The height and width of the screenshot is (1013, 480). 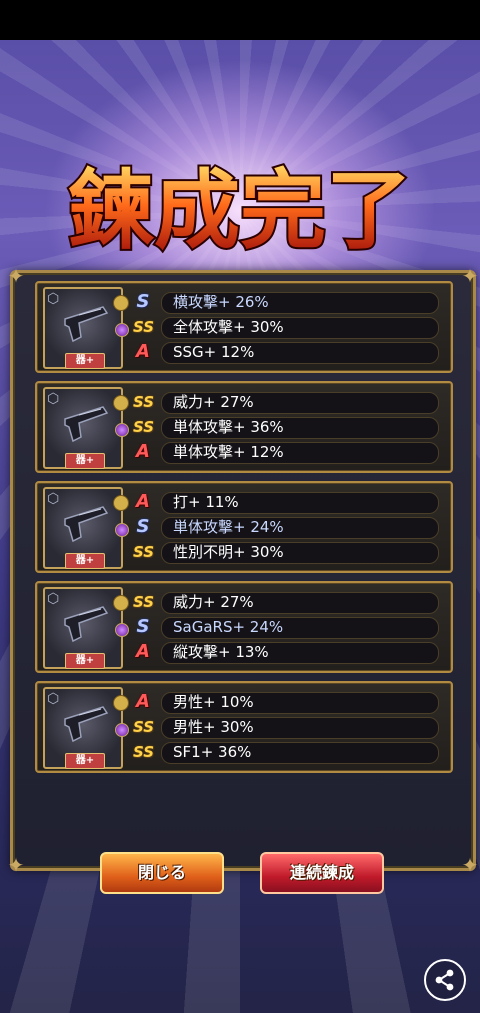 I want to click on weapon-result-card: ⬡ 器+ S 横攻撃+ 26% SS 全体攻撃+ 30% A SSG+ 12%, so click(x=244, y=327).